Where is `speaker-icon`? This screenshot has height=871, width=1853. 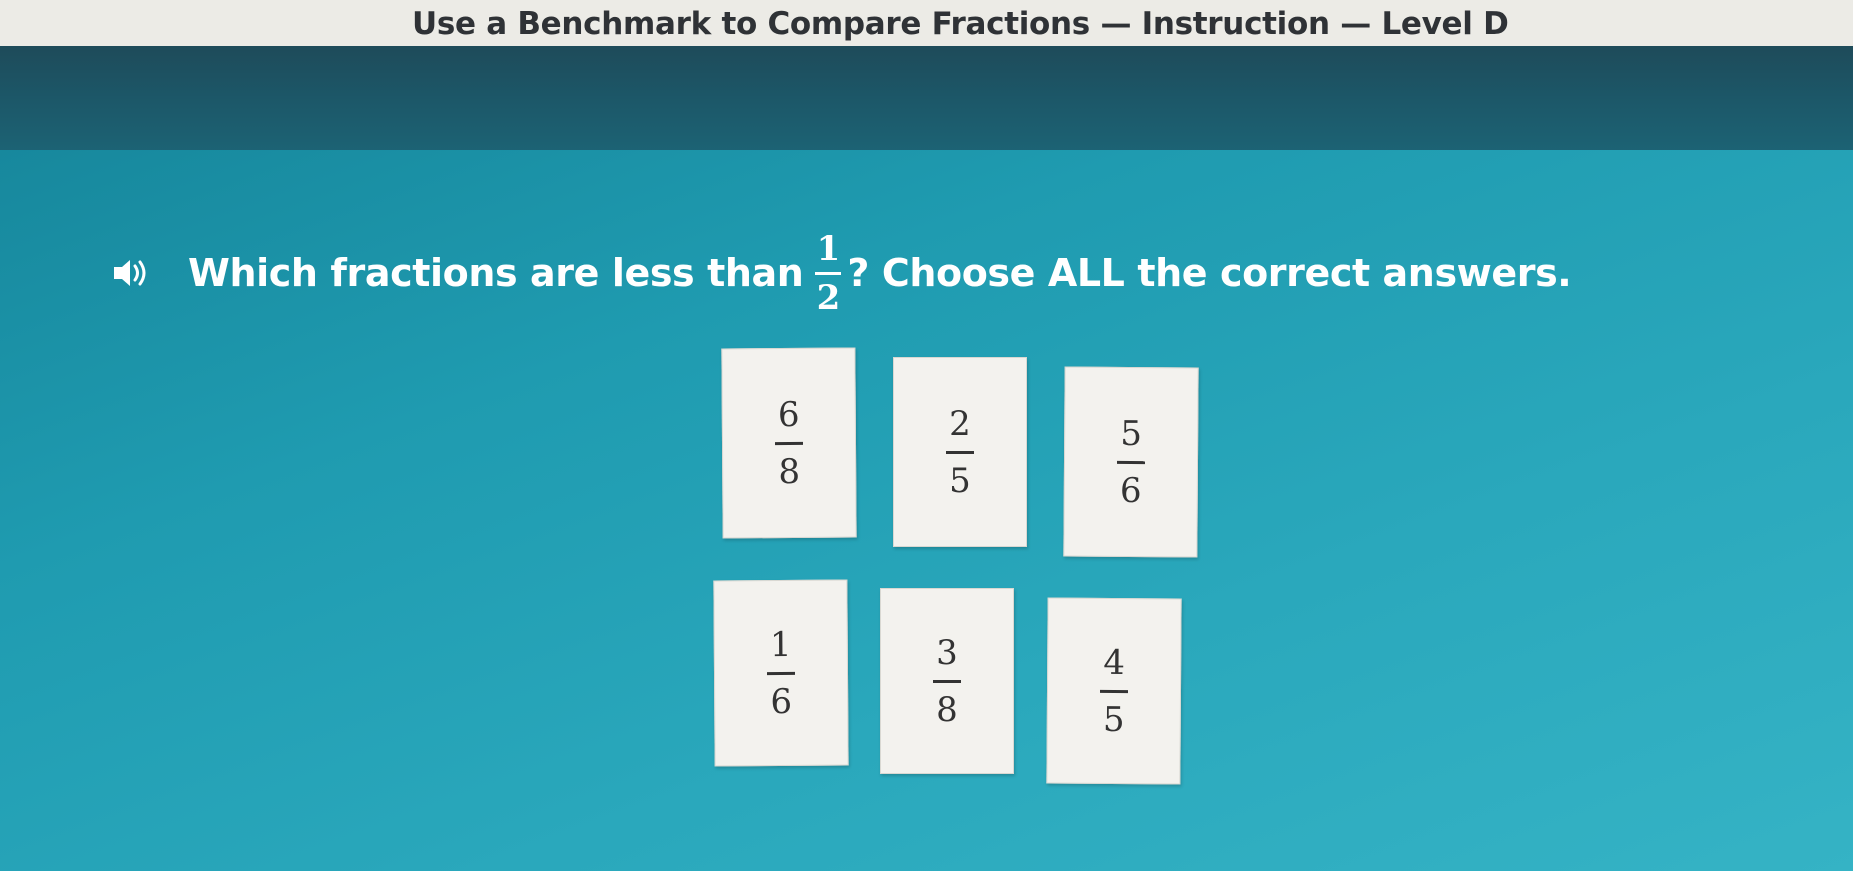
speaker-icon is located at coordinates (130, 273).